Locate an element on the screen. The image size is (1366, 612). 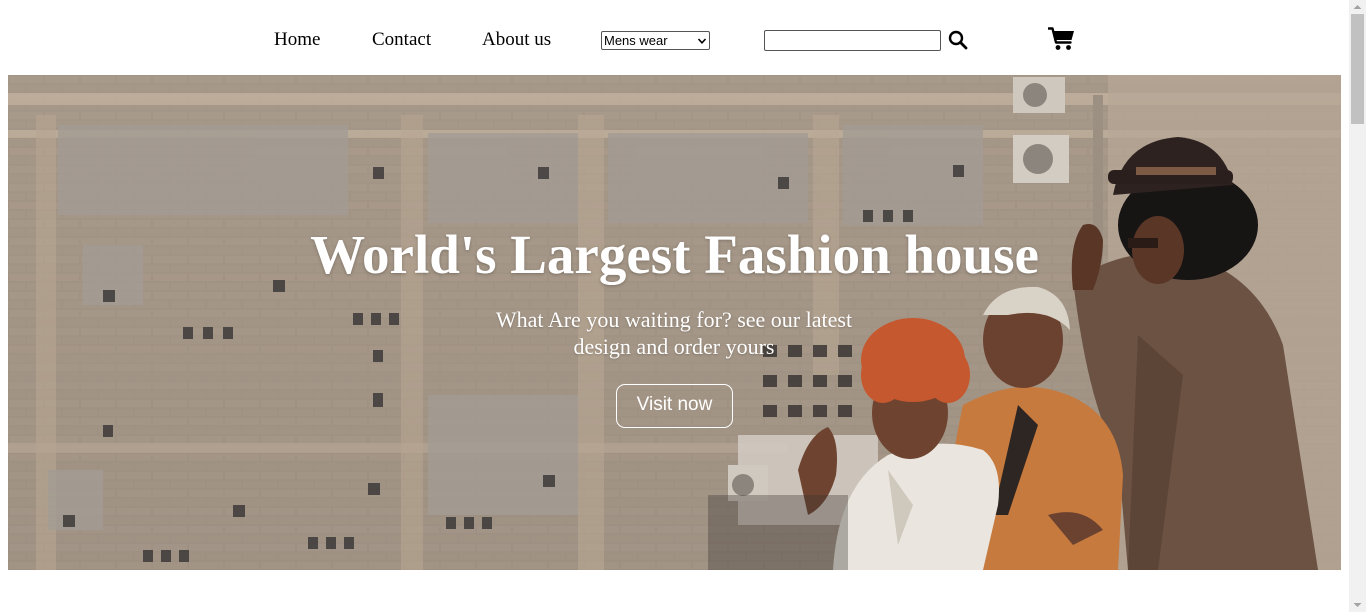
nav-contact-link: Contact is located at coordinates (401, 40).